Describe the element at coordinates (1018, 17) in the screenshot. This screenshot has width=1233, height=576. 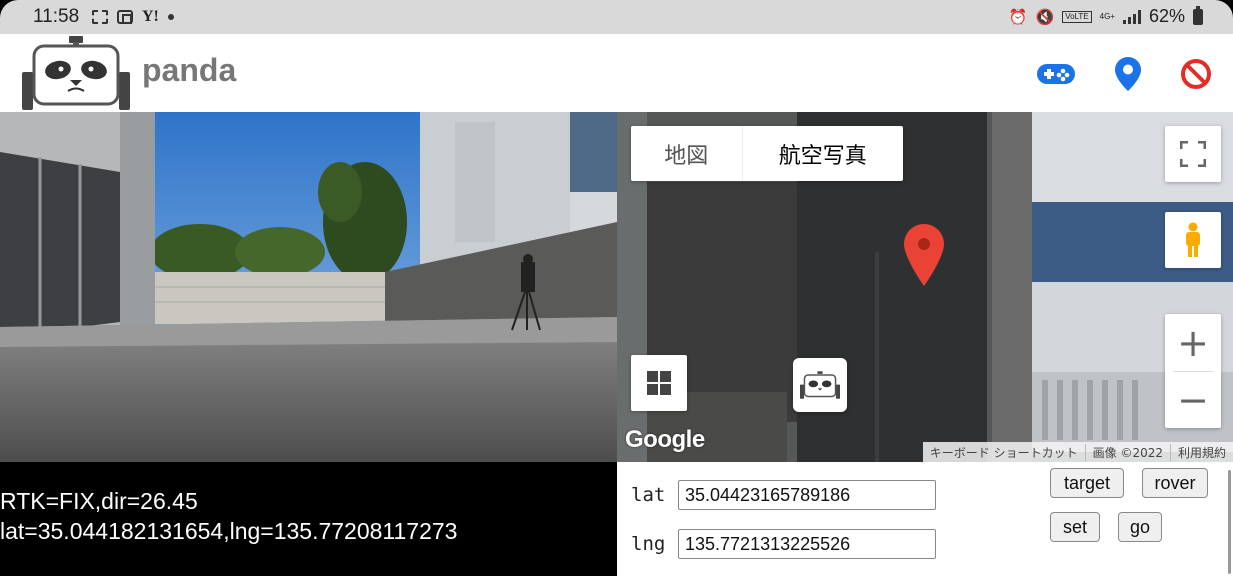
I see `alarm-icon: ⏰` at that location.